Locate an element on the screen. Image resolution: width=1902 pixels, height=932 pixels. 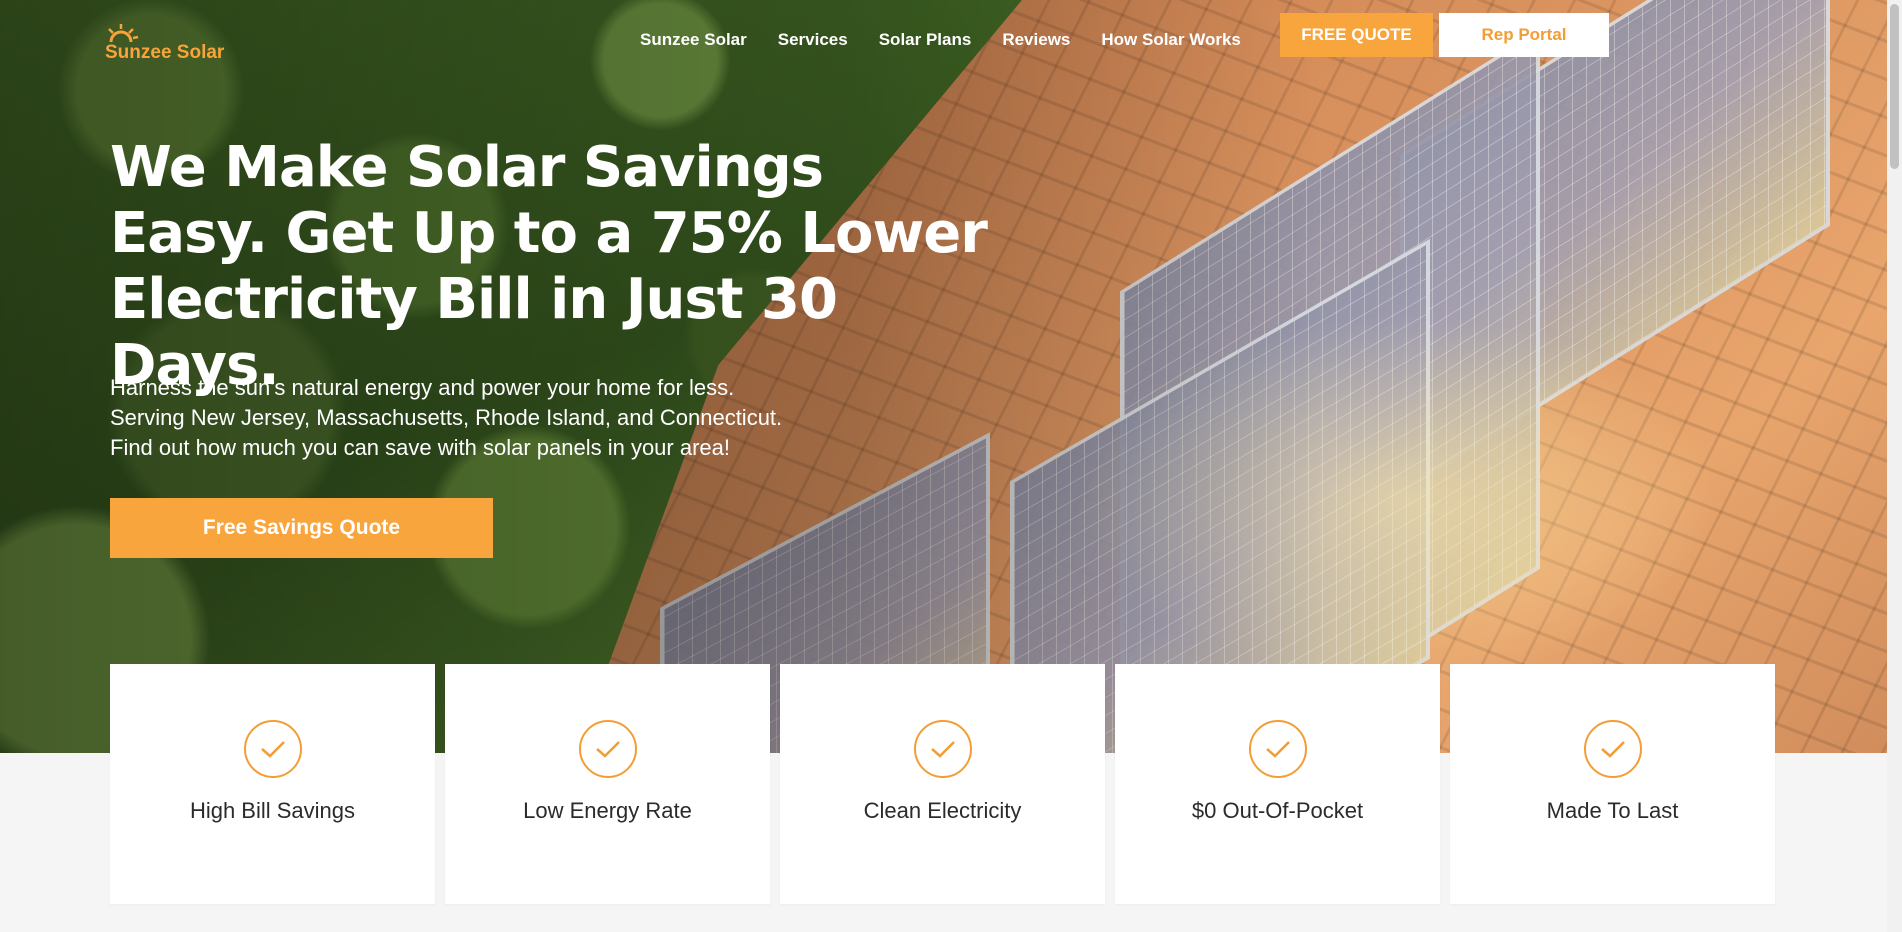
rep-portal-button: Rep Portal is located at coordinates (1524, 35).